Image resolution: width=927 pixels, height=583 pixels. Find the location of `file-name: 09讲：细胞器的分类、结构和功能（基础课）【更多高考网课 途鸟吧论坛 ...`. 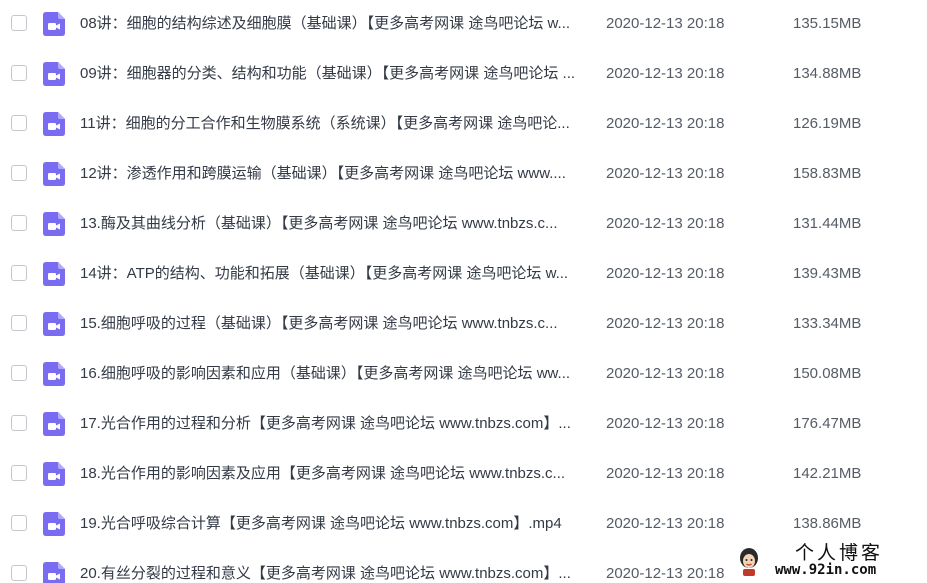

file-name: 09讲：细胞器的分类、结构和功能（基础课）【更多高考网课 途鸟吧论坛 ... is located at coordinates (332, 74).